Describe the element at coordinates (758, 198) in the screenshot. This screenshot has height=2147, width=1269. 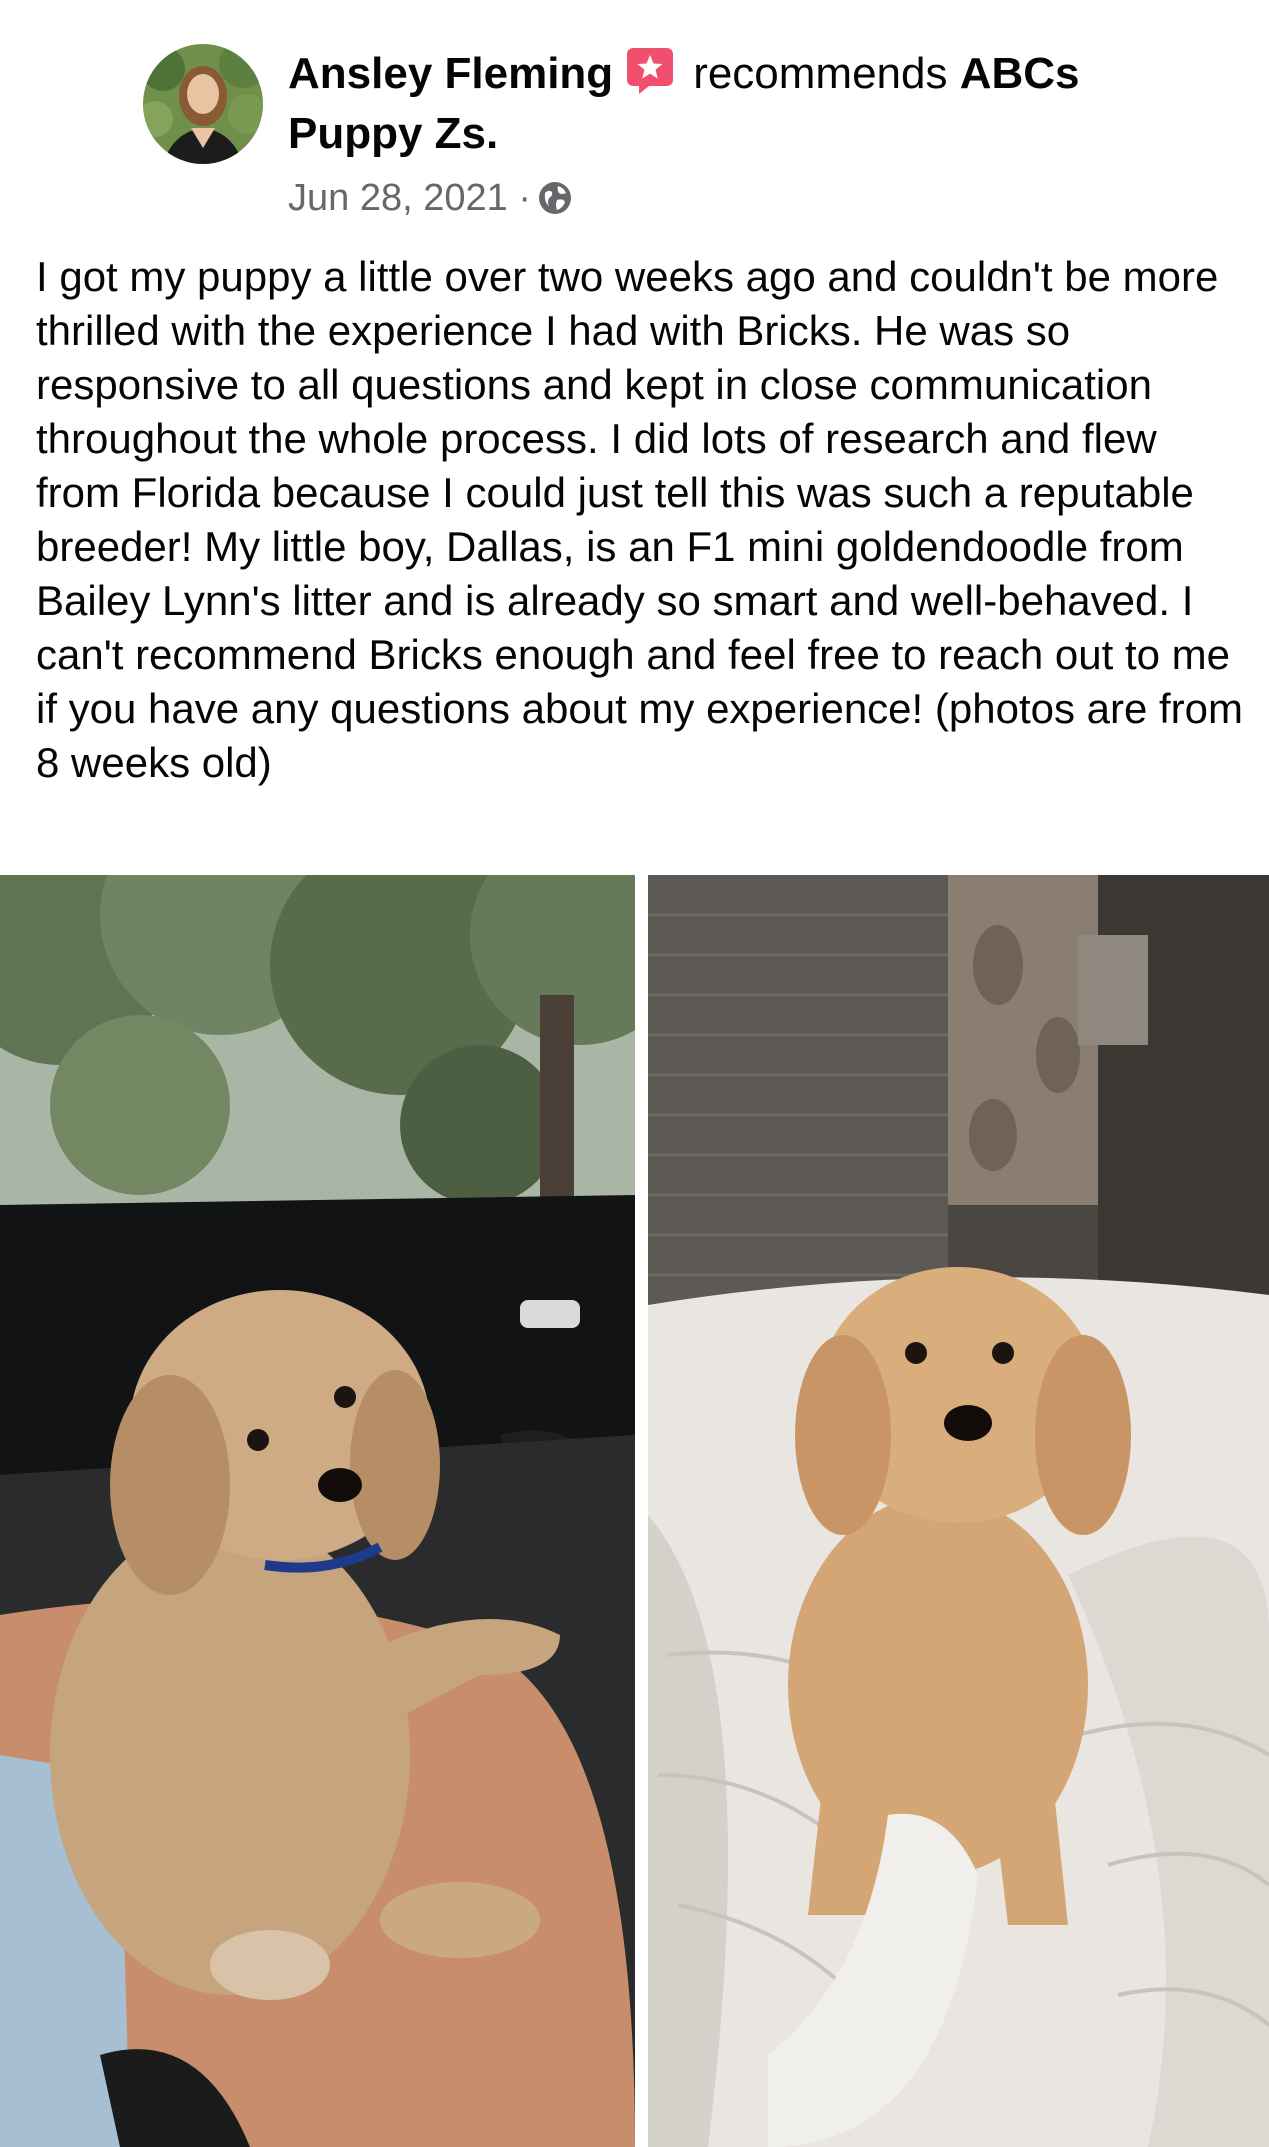
I see `post-meta: Jun 28, 2021 ·` at that location.